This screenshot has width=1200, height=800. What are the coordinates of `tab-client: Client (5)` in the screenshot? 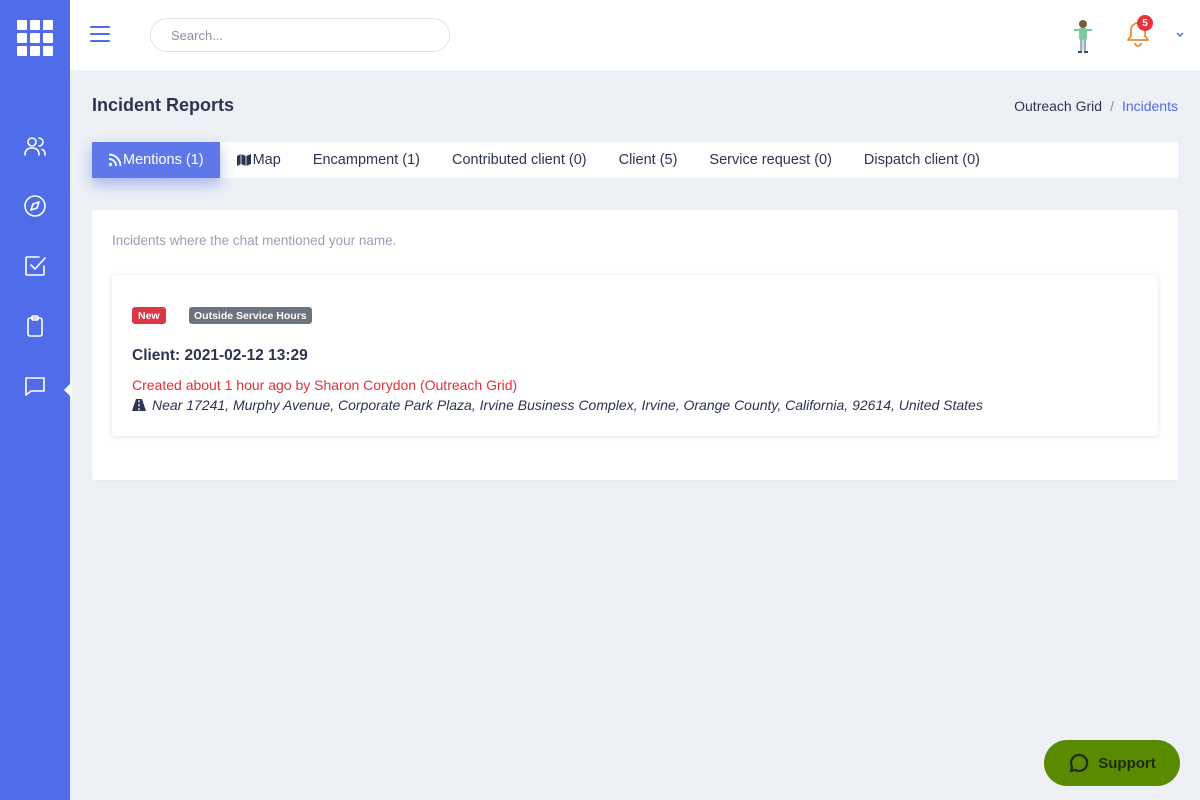 It's located at (648, 160).